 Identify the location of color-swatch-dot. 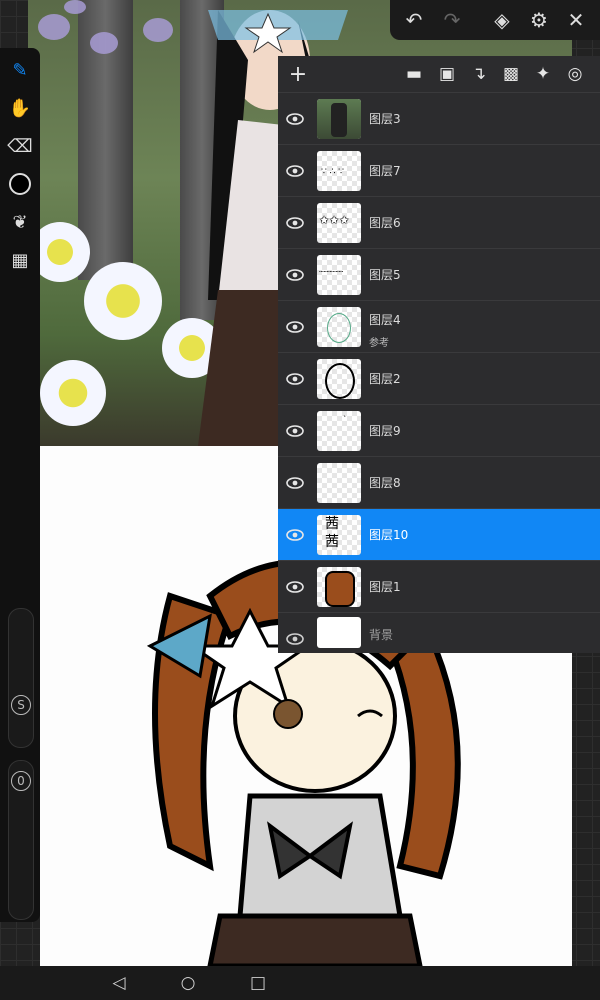
(20, 184).